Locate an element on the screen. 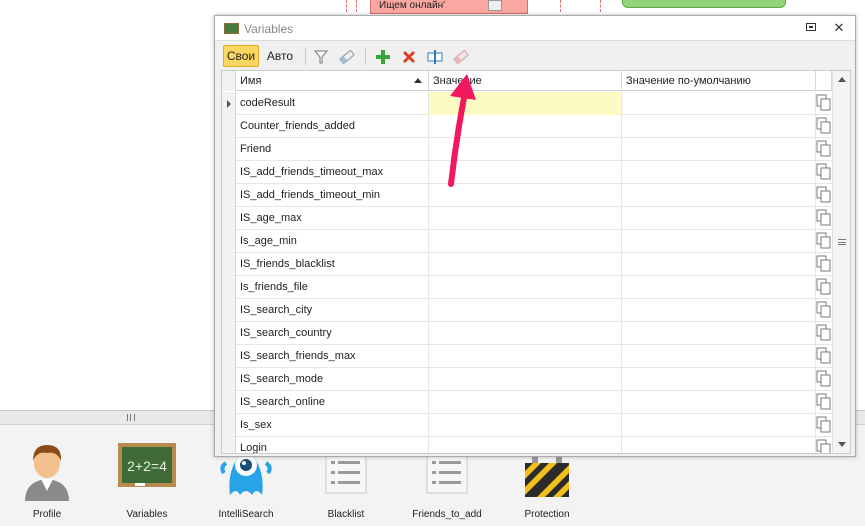 The image size is (865, 526). cell-name: Is_sex is located at coordinates (332, 425).